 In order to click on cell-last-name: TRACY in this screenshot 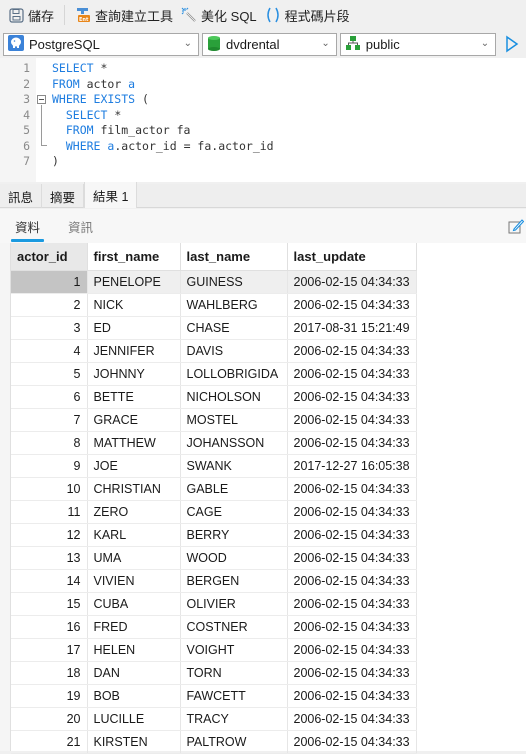, I will do `click(234, 719)`.